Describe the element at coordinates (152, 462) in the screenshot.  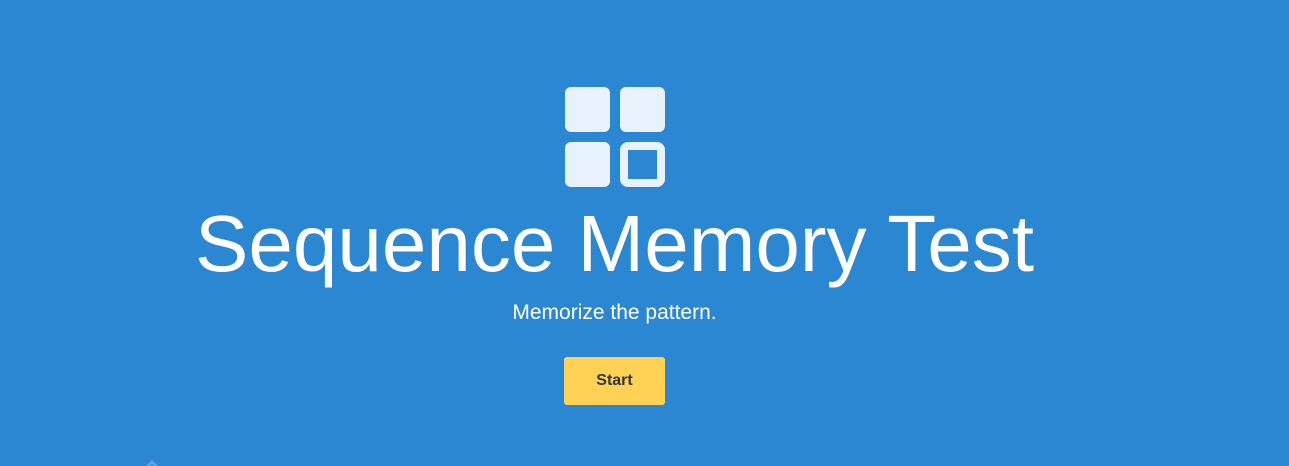
I see `decorative-chevron-icon` at that location.